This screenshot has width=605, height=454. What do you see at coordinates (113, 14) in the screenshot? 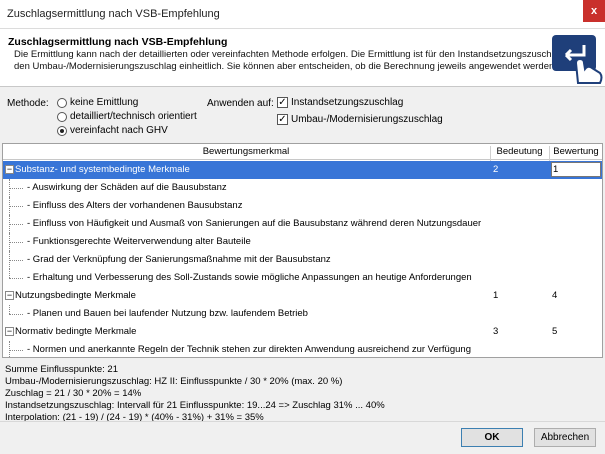
I see `window-title: Zuschlagsermittlung nach VSB-Empfehlung` at bounding box center [113, 14].